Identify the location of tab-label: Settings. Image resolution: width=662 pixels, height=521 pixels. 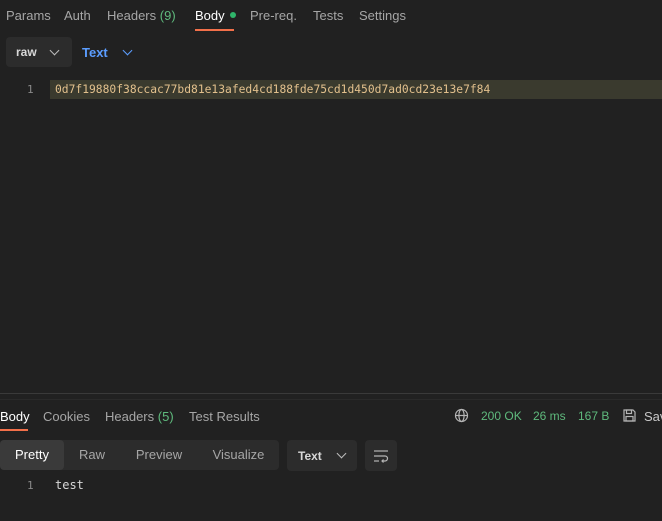
(382, 15).